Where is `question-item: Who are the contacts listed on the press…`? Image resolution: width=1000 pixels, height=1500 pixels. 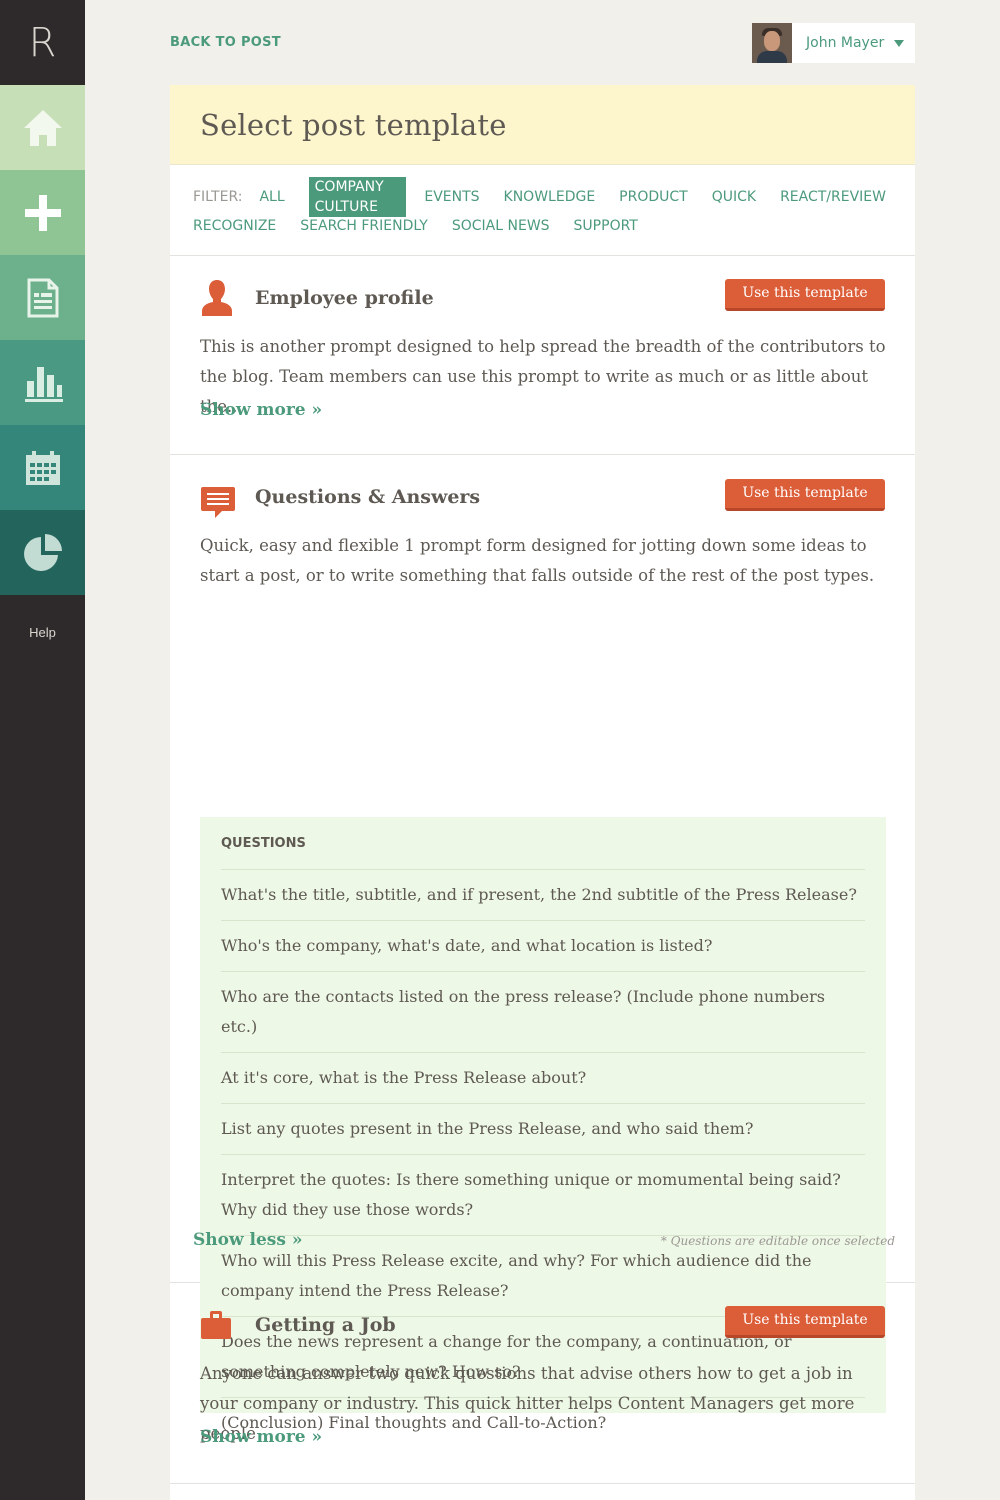 question-item: Who are the contacts listed on the press… is located at coordinates (543, 1012).